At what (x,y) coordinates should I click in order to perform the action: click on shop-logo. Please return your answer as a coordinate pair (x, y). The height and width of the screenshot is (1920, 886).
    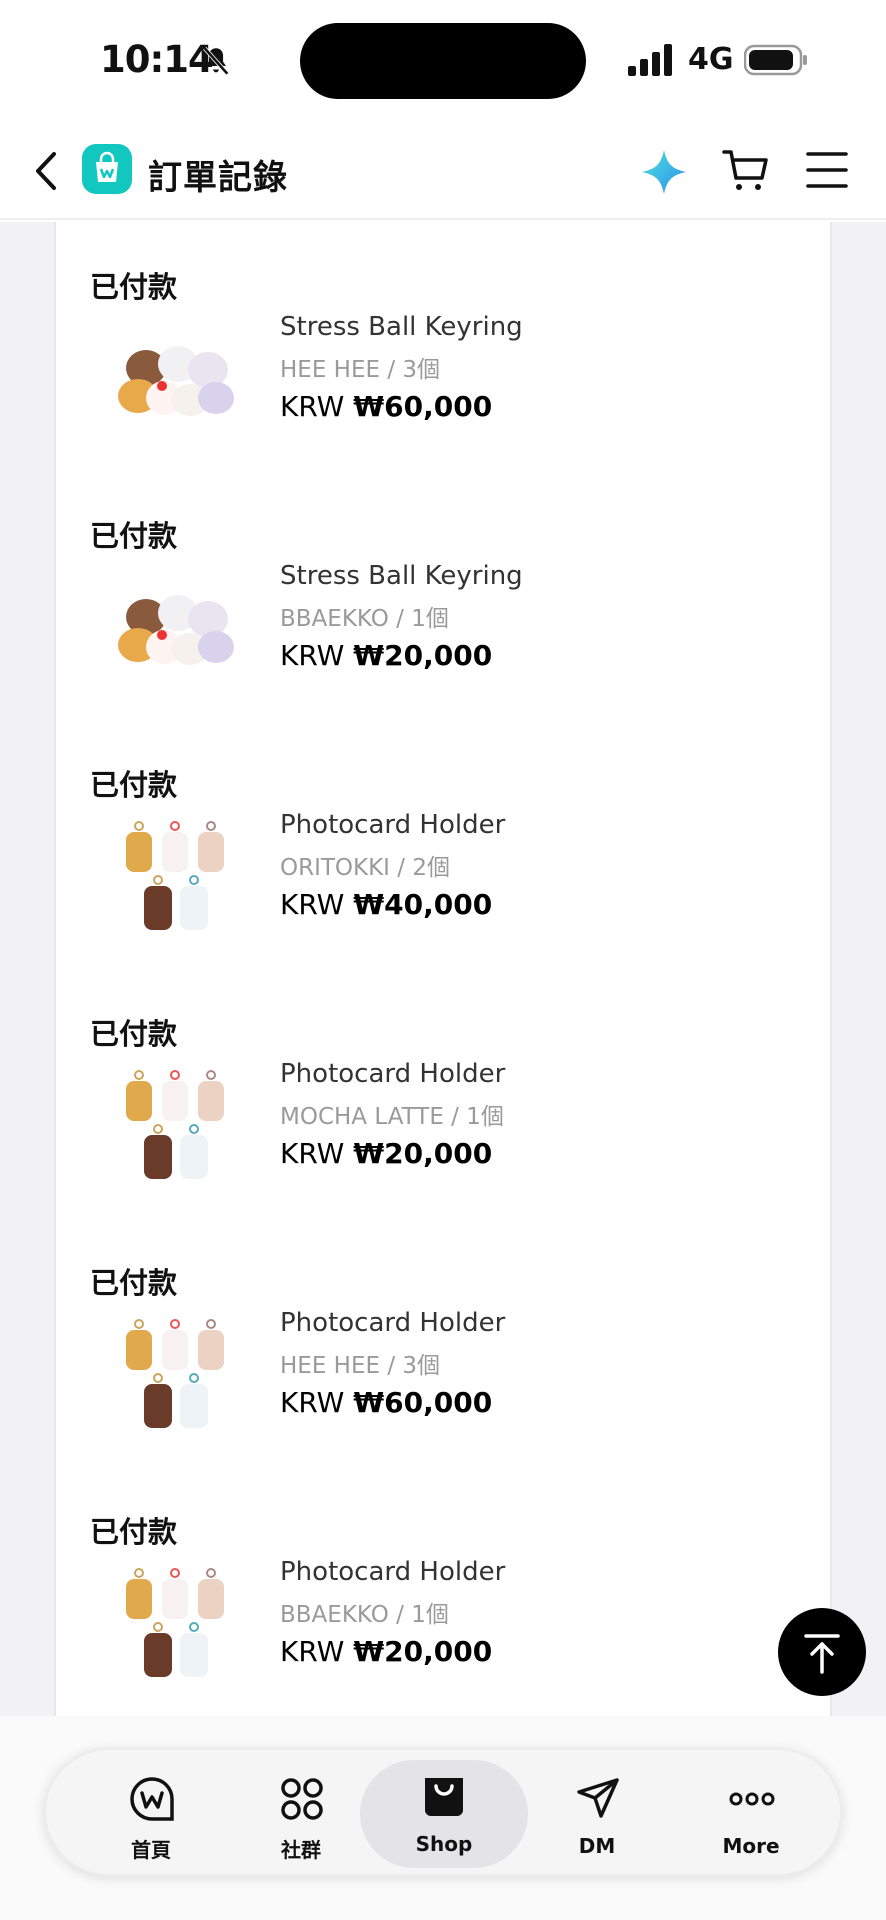
    Looking at the image, I should click on (107, 169).